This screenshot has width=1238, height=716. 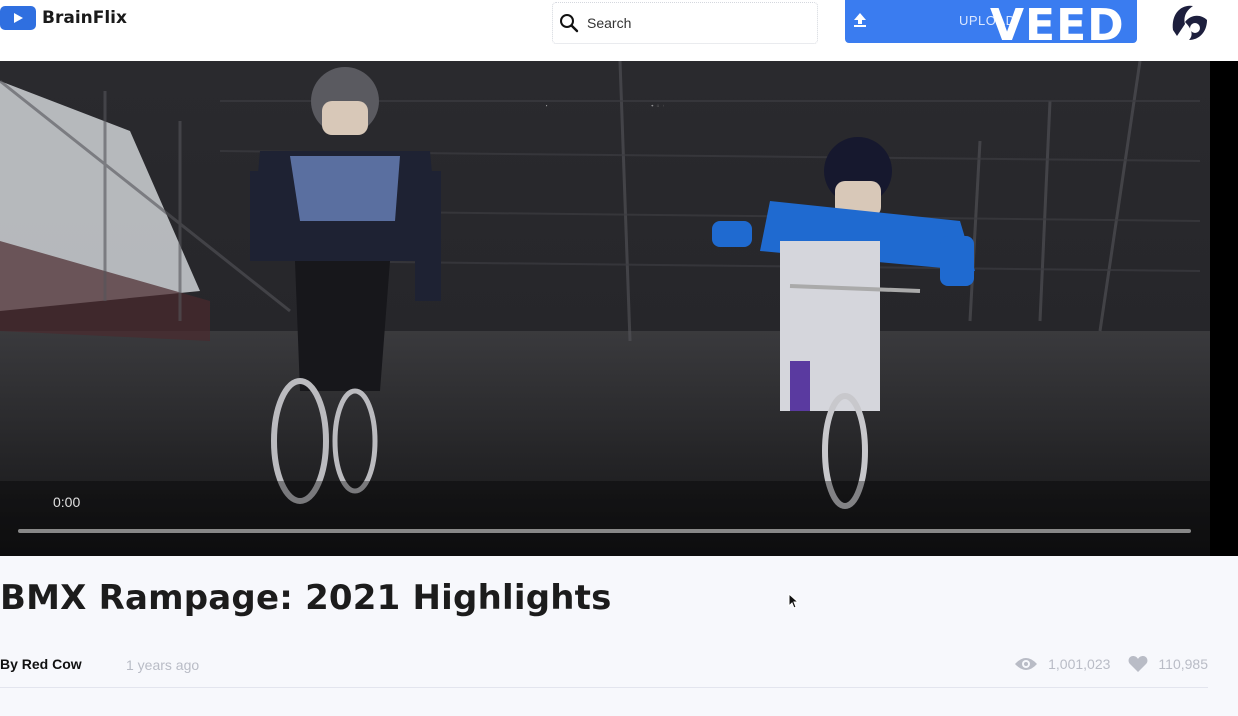 What do you see at coordinates (547, 105) in the screenshot?
I see `play-icon` at bounding box center [547, 105].